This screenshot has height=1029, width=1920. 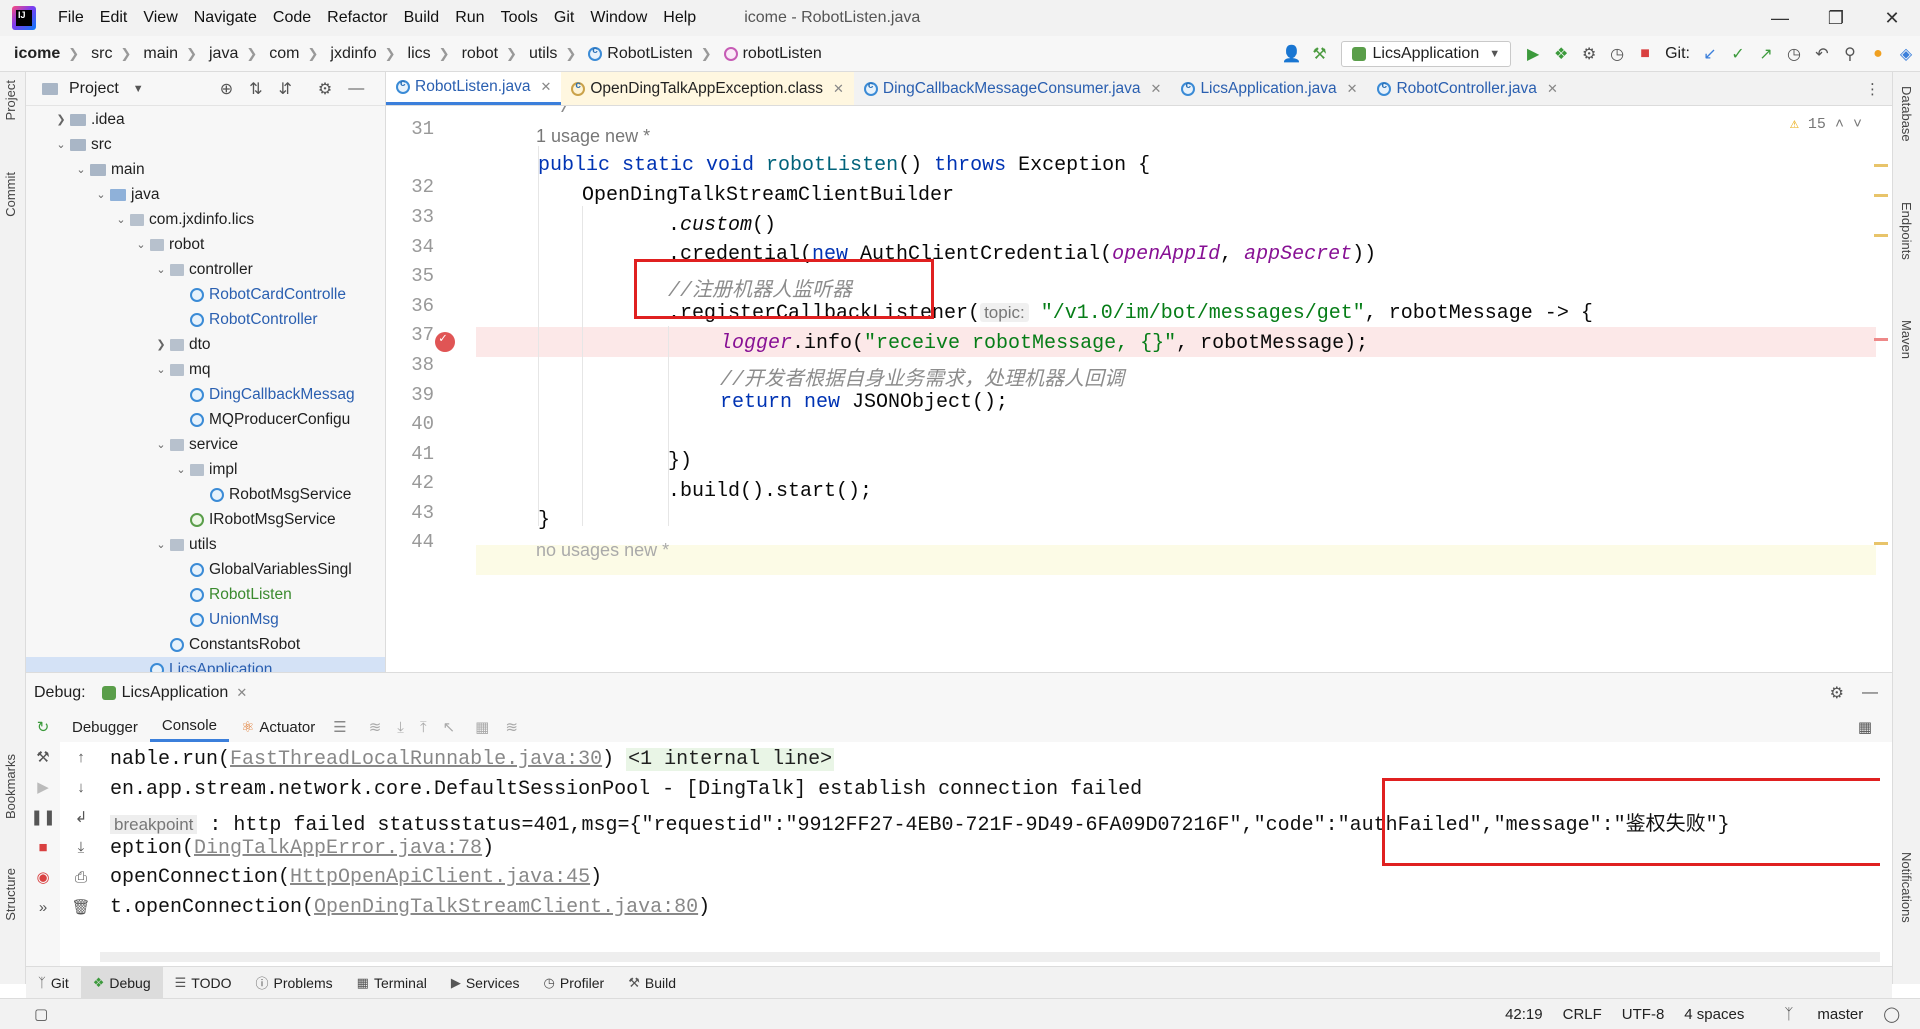 I want to click on tree-item-robotcardcontroller: RobotCardControlle, so click(x=205, y=294).